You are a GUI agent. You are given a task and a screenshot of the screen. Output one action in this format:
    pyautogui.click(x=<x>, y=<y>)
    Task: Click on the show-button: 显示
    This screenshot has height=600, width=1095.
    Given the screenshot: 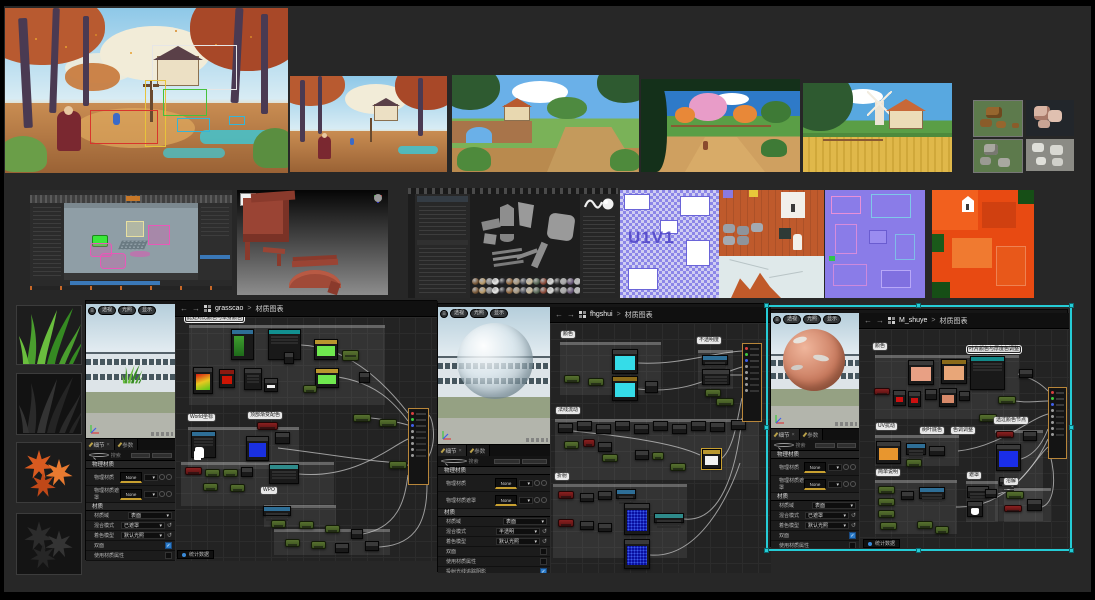 What is the action you would take?
    pyautogui.click(x=147, y=310)
    